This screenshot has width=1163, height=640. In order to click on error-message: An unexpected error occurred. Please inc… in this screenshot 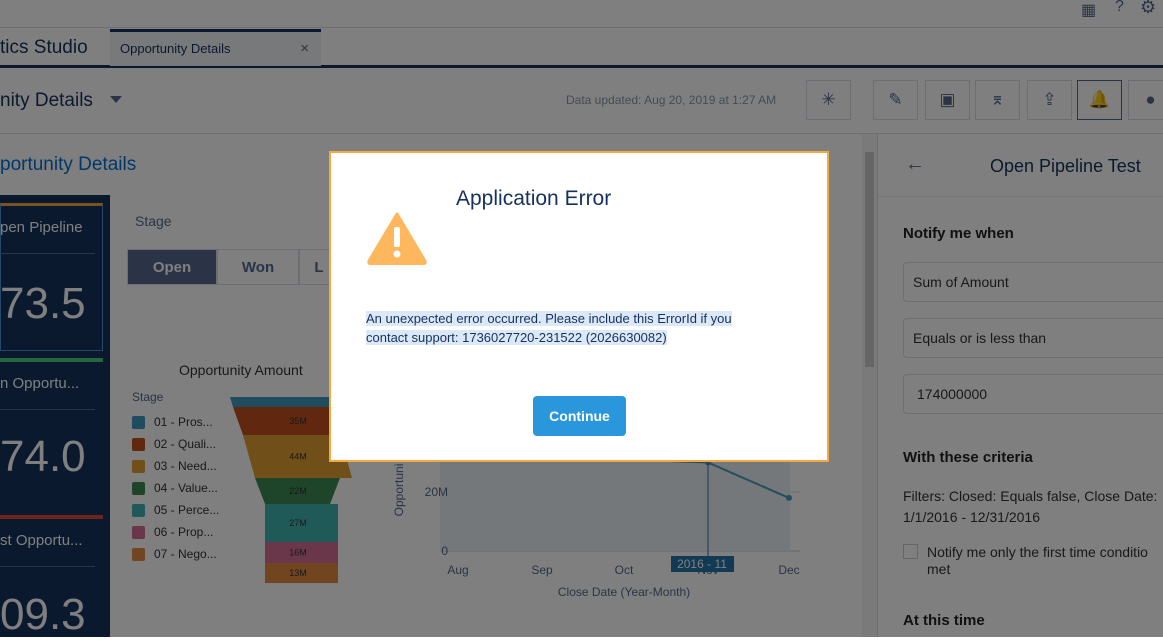, I will do `click(549, 328)`.